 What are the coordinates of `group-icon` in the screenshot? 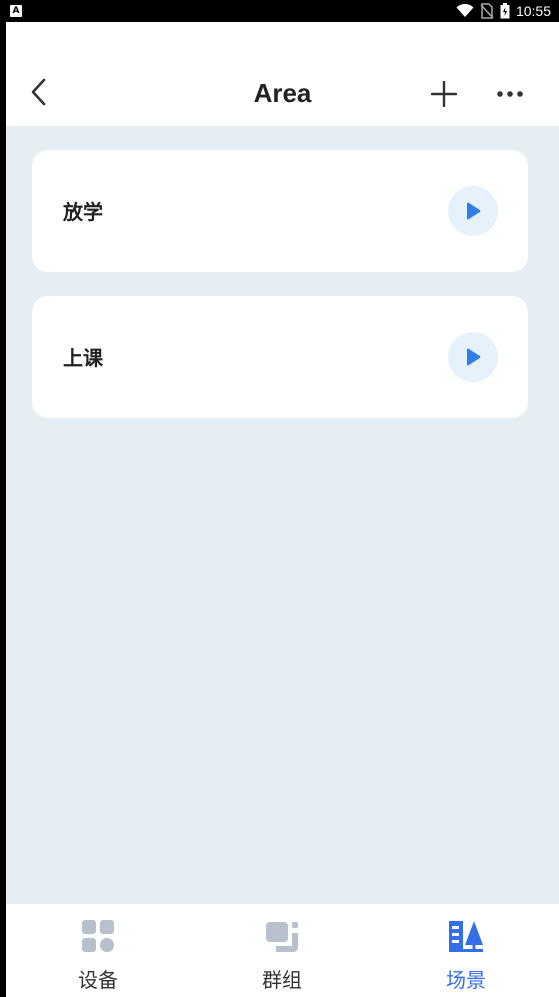 It's located at (282, 937).